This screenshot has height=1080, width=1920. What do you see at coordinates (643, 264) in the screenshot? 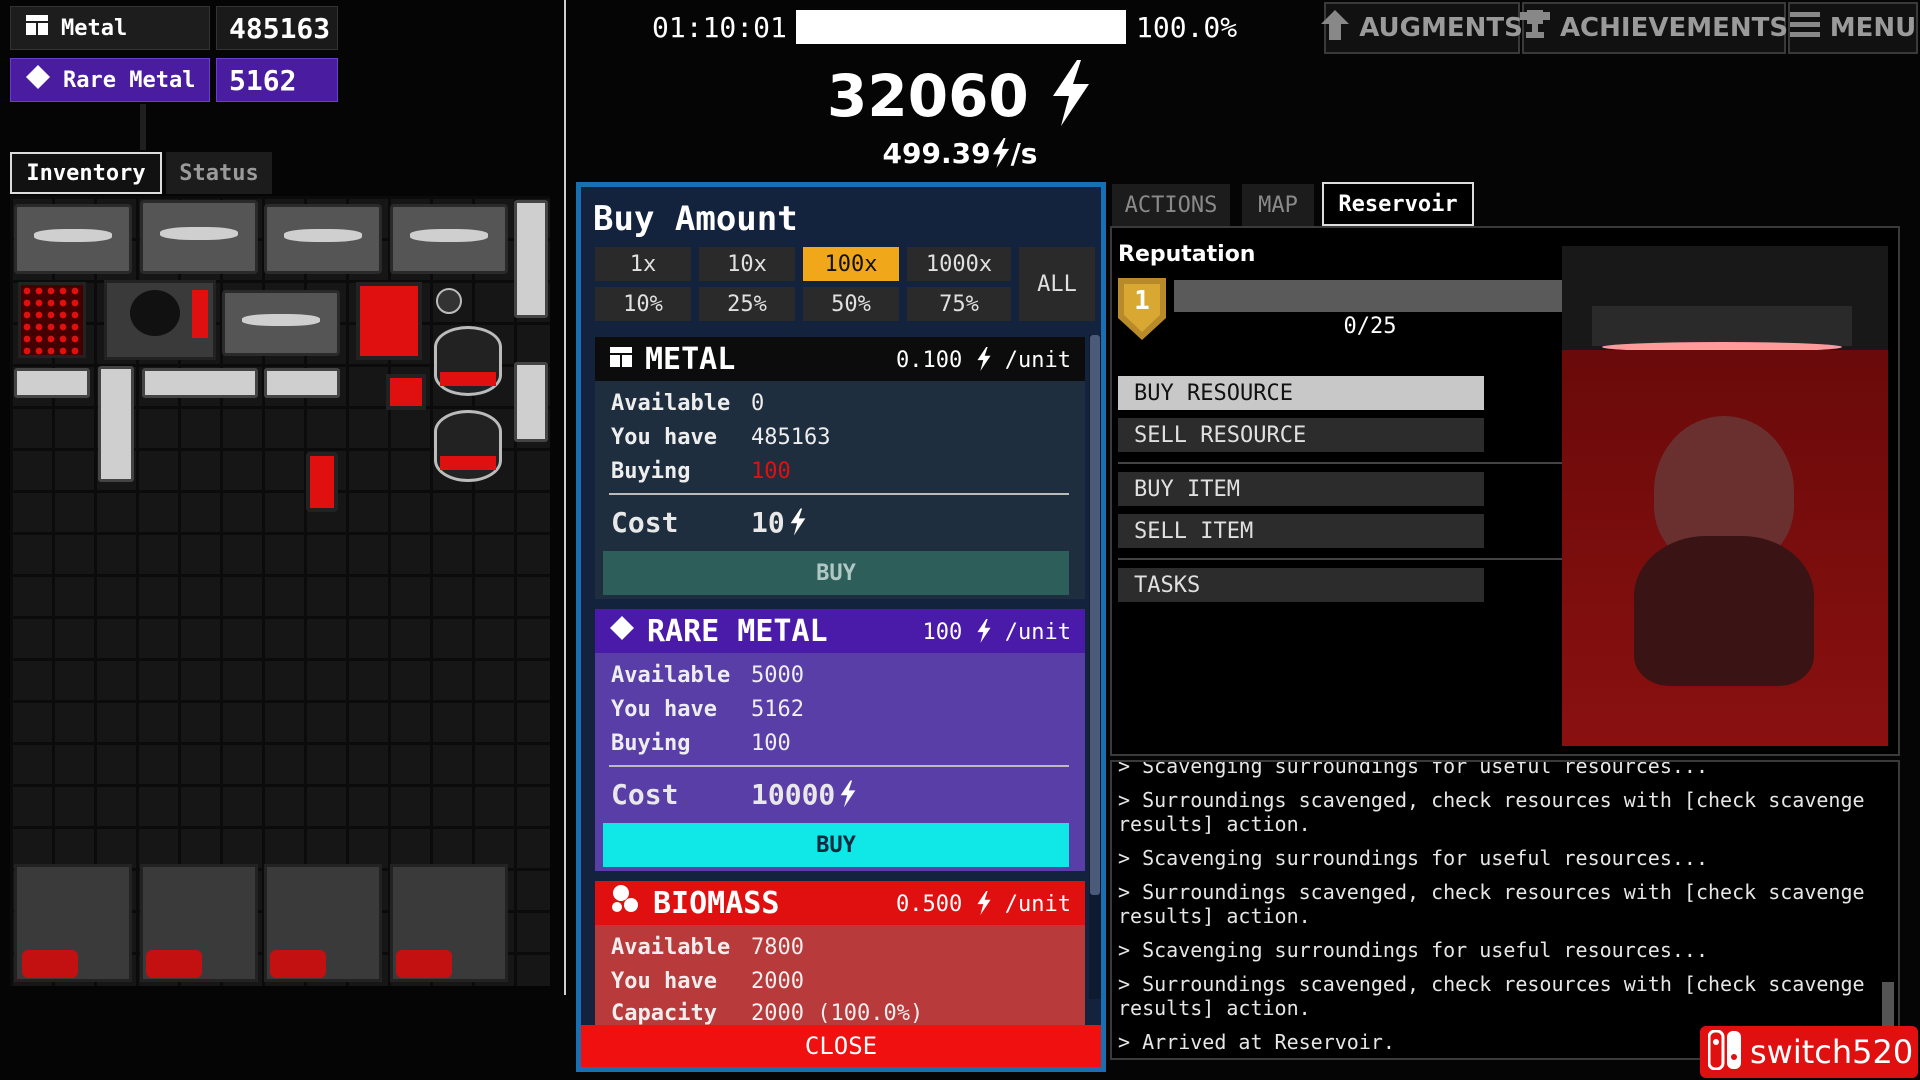
I see `amount-1x-button: 1x` at bounding box center [643, 264].